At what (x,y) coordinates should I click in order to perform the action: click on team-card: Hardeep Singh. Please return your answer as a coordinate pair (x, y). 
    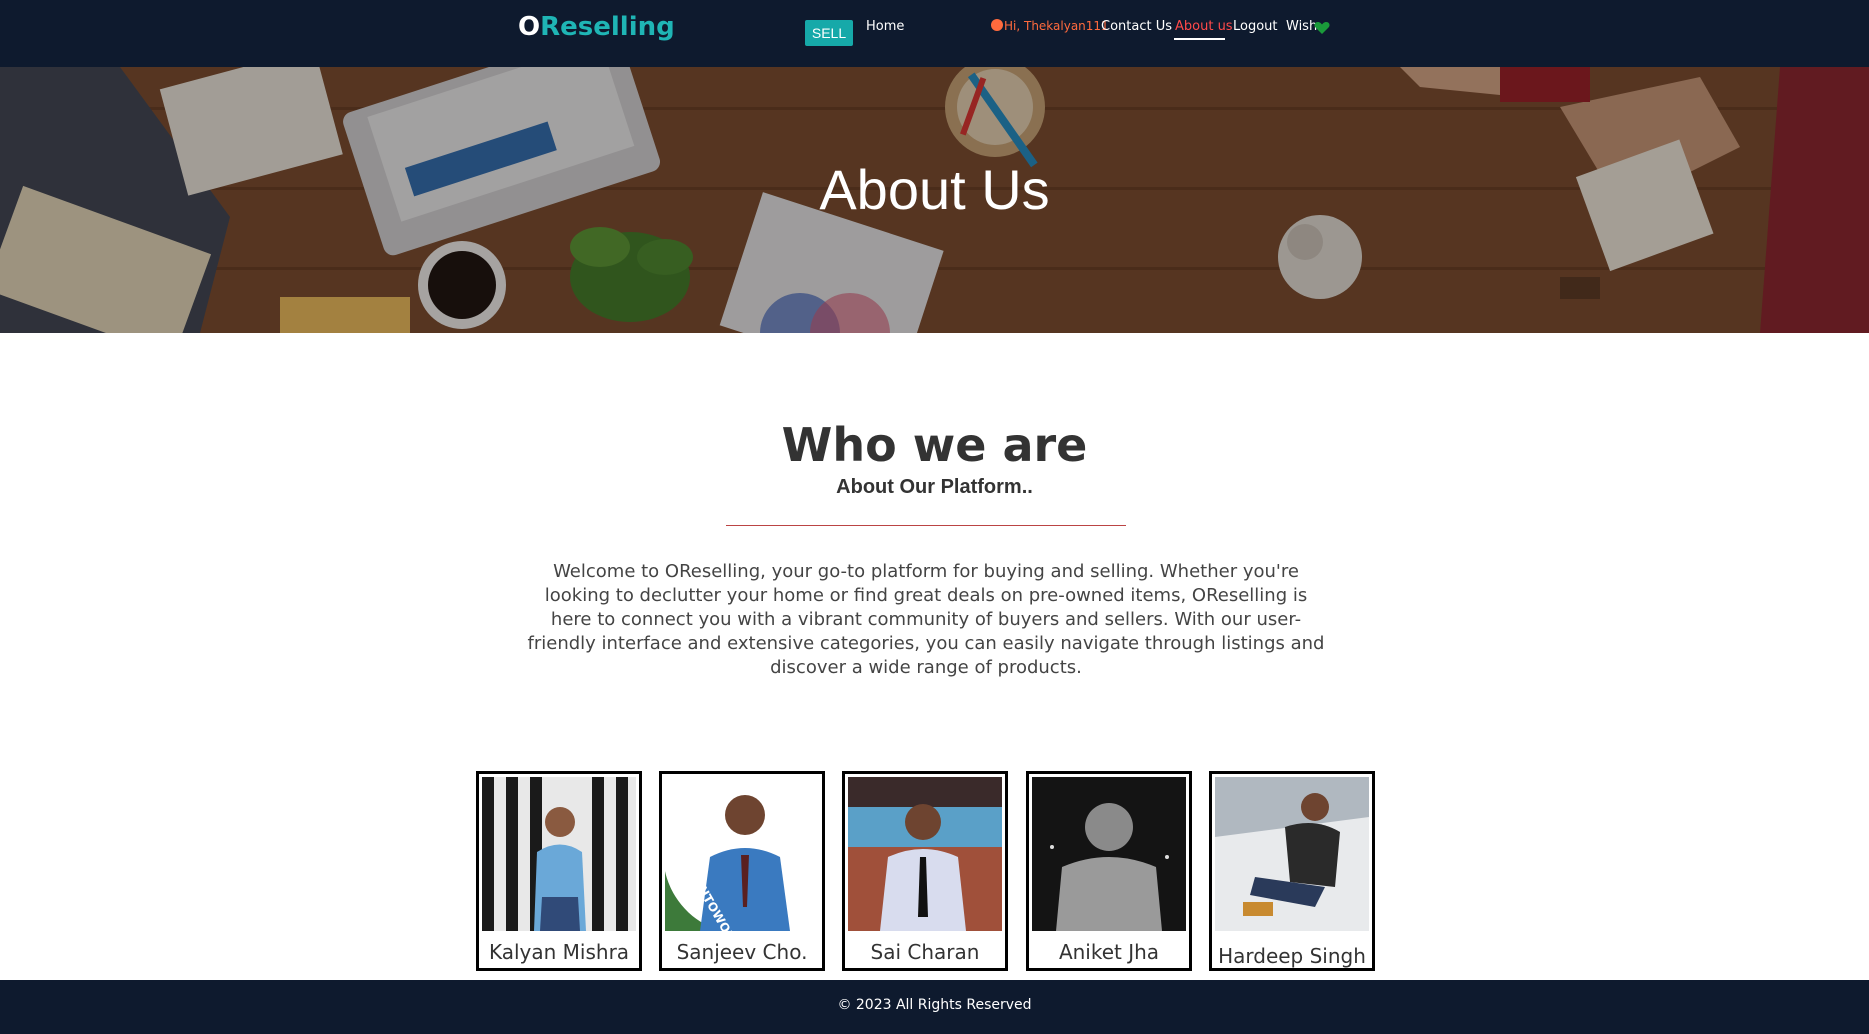
    Looking at the image, I should click on (1292, 871).